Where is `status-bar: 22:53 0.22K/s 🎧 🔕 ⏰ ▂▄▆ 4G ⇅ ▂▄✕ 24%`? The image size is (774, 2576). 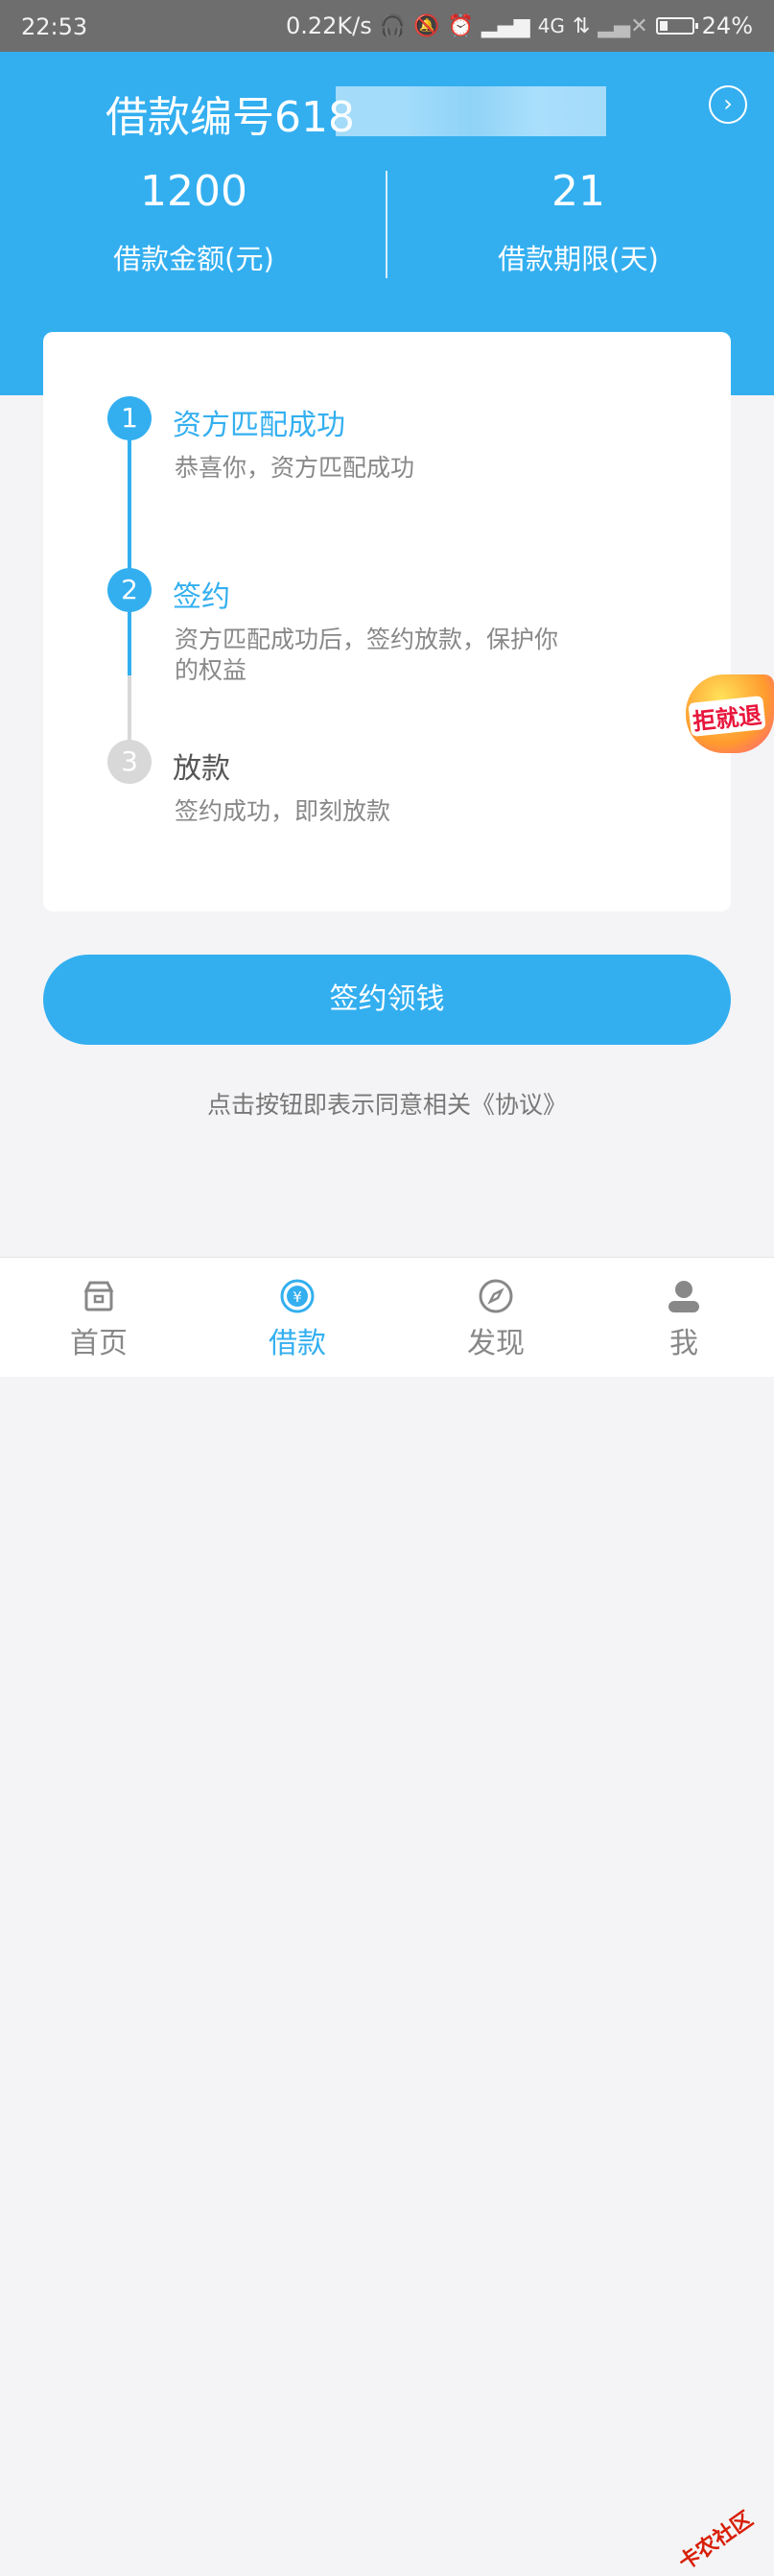
status-bar: 22:53 0.22K/s 🎧 🔕 ⏰ ▂▄▆ 4G ⇅ ▂▄✕ 24% is located at coordinates (387, 26).